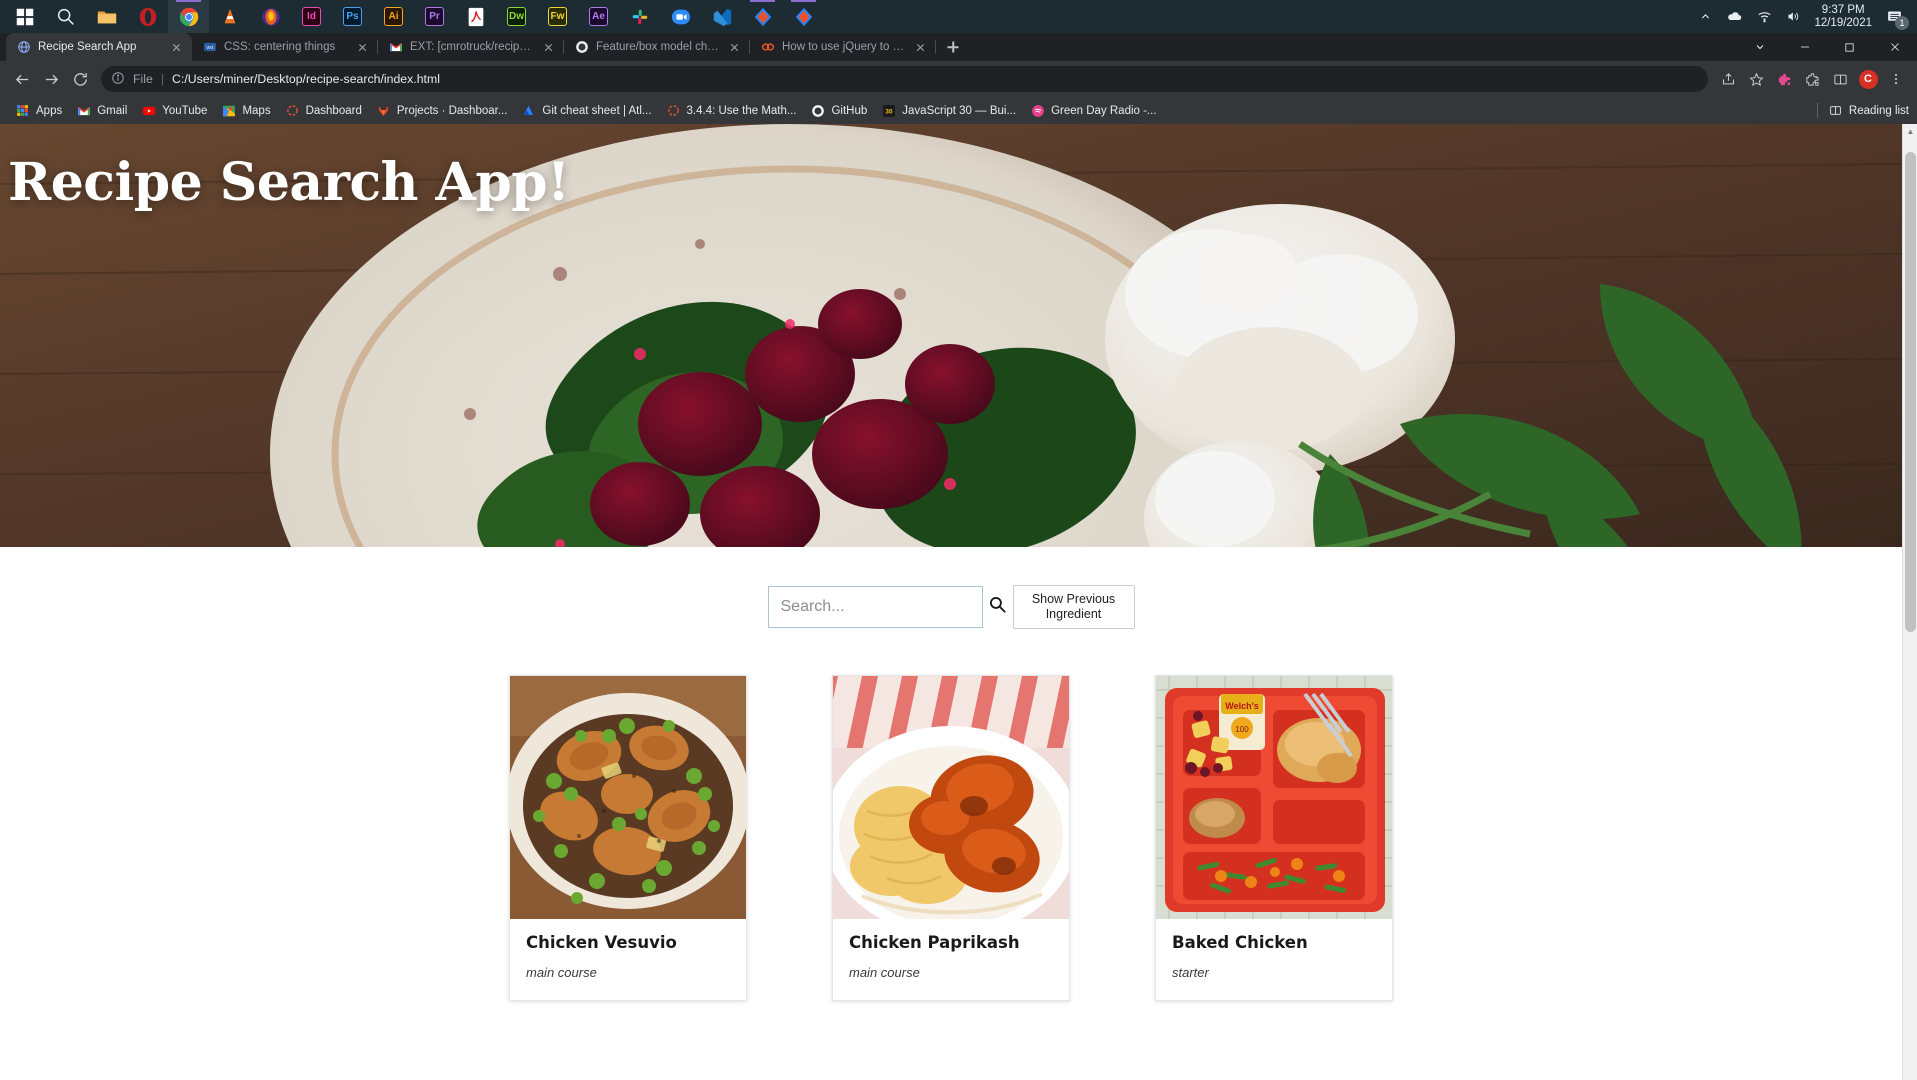  I want to click on photoshop-icon: Ps, so click(352, 16).